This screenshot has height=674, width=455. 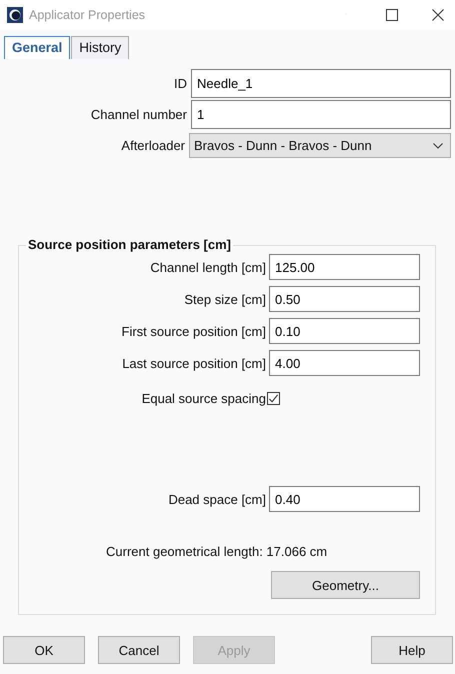 I want to click on input-field: 0.40, so click(x=344, y=499).